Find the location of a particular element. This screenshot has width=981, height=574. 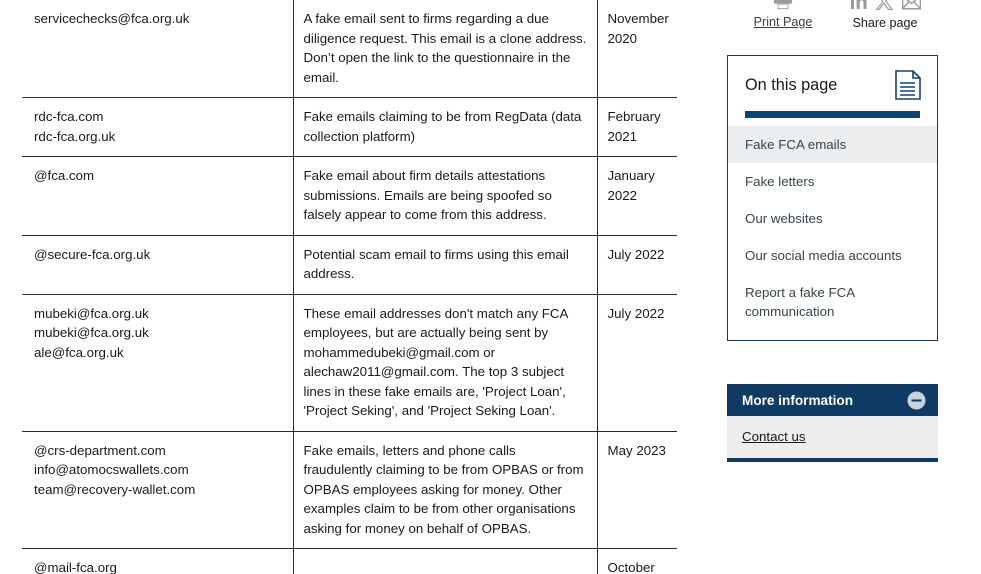

email-icon is located at coordinates (911, 5).